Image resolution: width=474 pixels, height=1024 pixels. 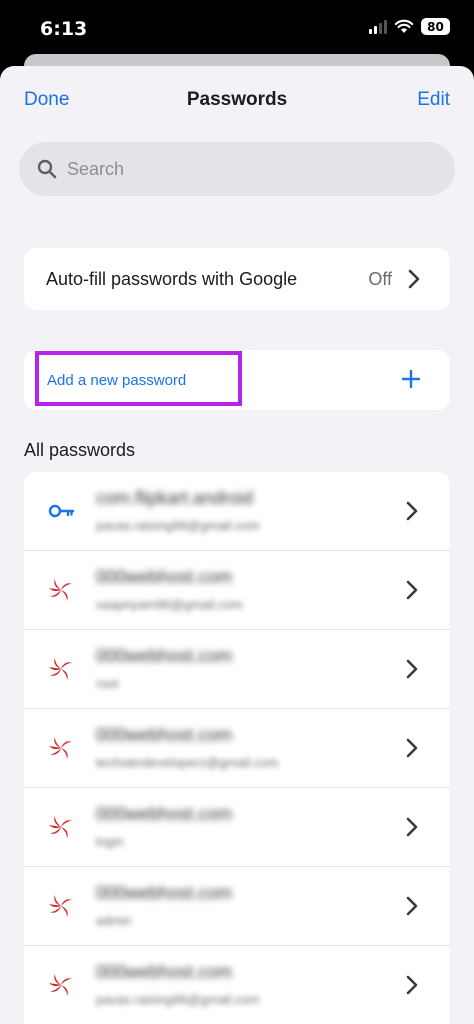 What do you see at coordinates (237, 906) in the screenshot?
I see `password-row: 000webhost.com admin` at bounding box center [237, 906].